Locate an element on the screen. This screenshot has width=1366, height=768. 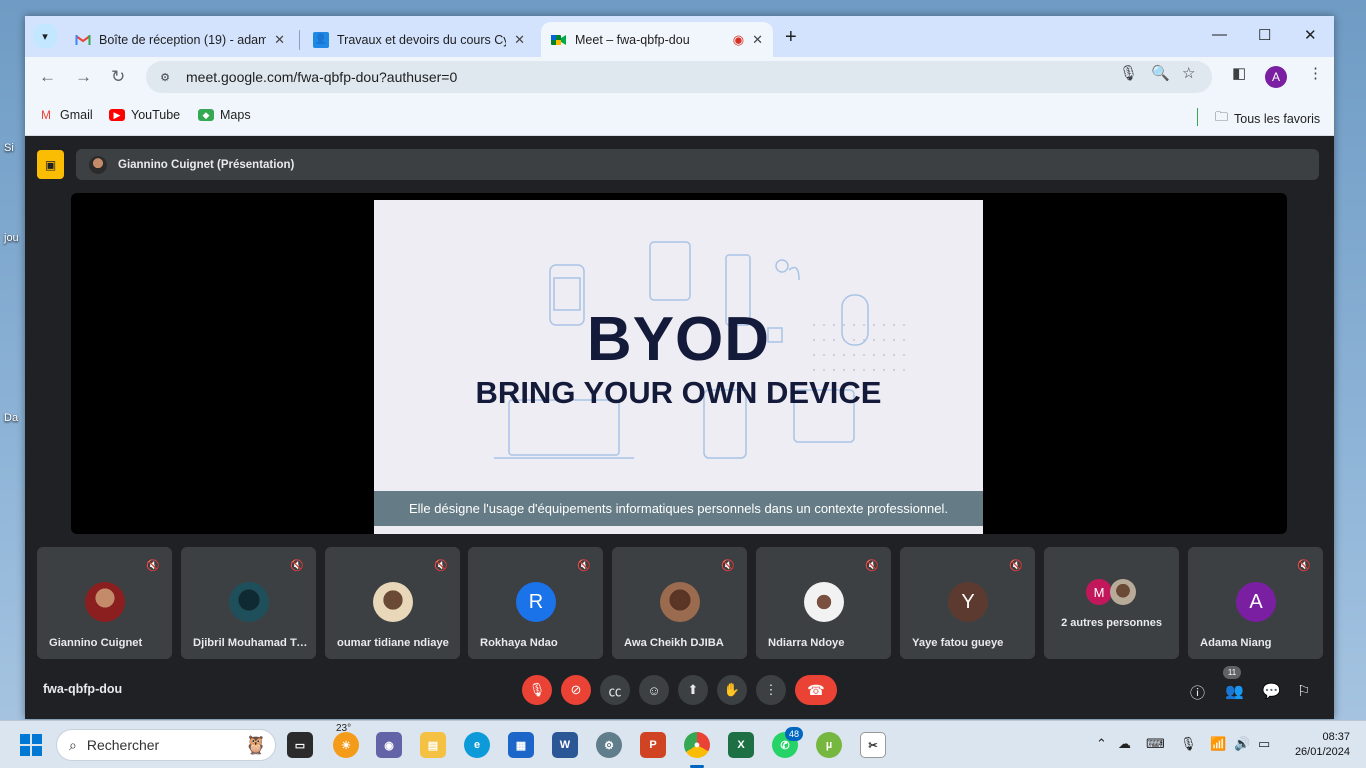
snipping-tool-icon: ✂ is located at coordinates (873, 745).